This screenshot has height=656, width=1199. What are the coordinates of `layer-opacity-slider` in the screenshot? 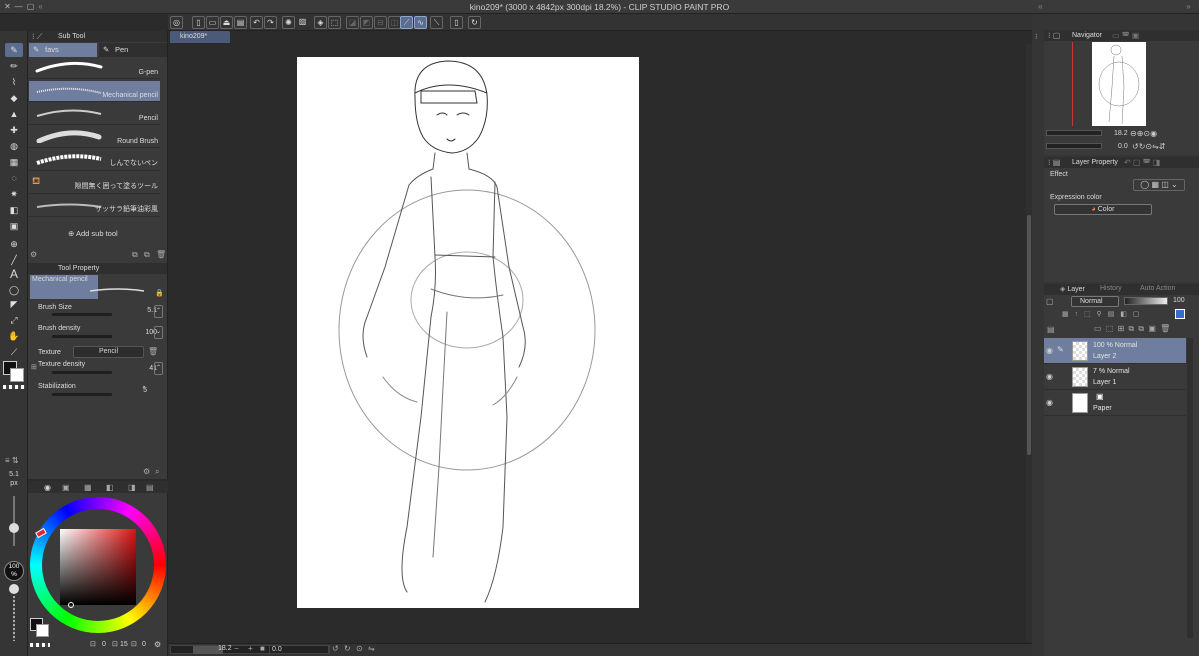 It's located at (1146, 301).